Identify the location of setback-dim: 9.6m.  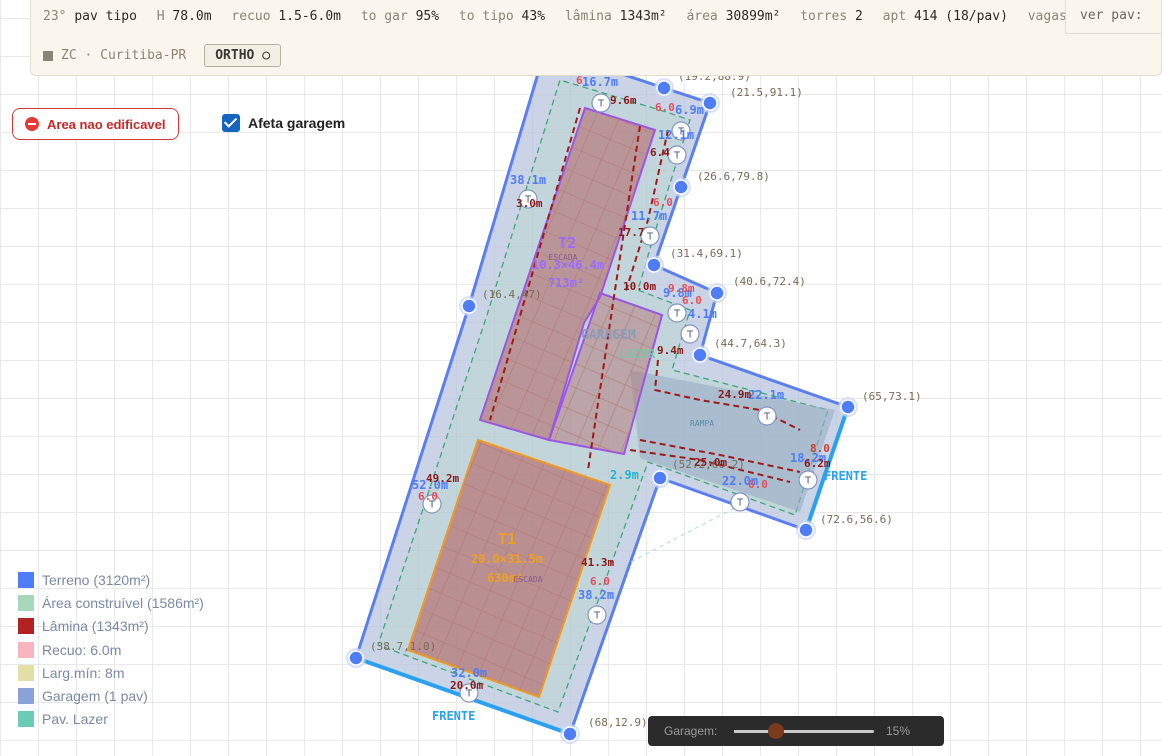
(623, 100).